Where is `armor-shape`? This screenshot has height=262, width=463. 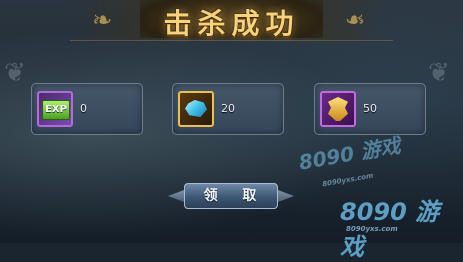 armor-shape is located at coordinates (338, 109).